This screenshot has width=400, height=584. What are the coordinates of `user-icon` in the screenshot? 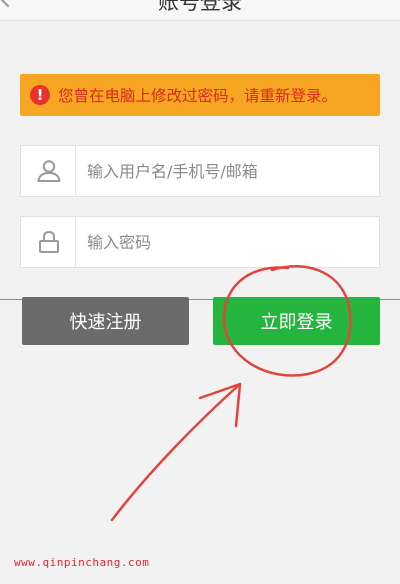 It's located at (49, 171).